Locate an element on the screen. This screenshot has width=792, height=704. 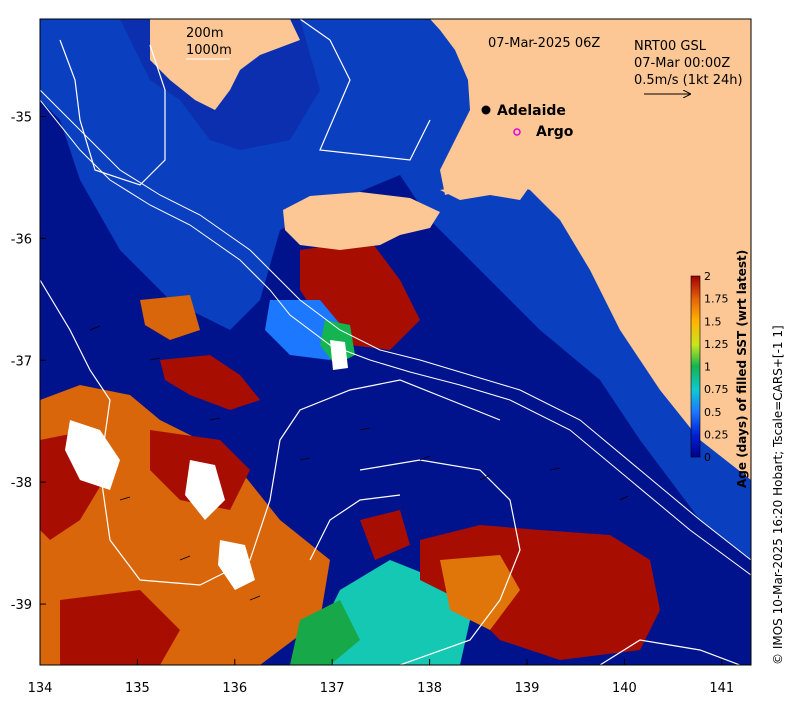
product-time: 07-Mar 00:00Z is located at coordinates (682, 63).